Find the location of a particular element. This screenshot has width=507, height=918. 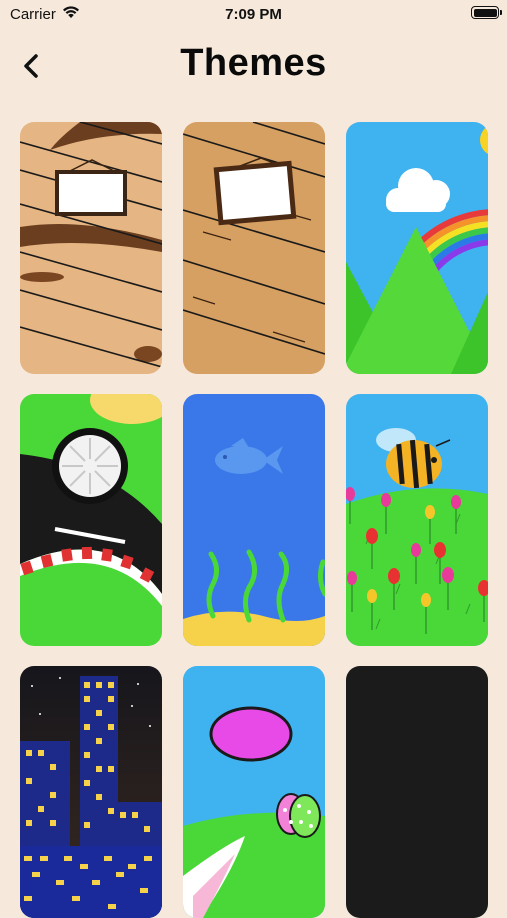

theme-card-night-city is located at coordinates (91, 792).